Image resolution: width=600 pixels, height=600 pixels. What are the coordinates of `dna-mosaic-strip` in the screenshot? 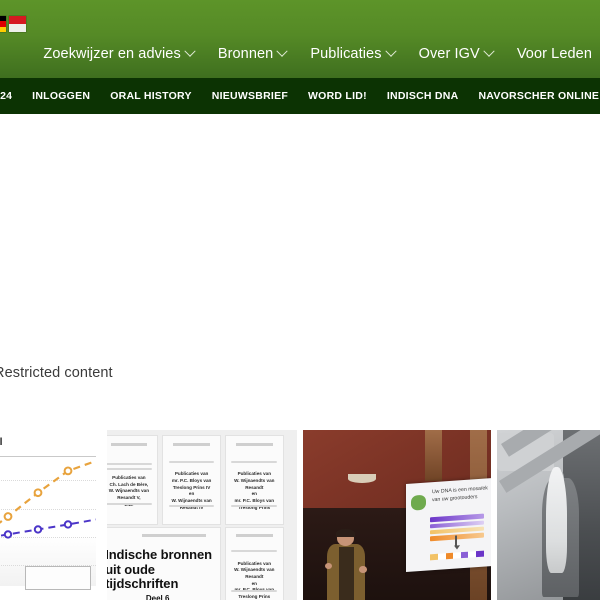 It's located at (457, 556).